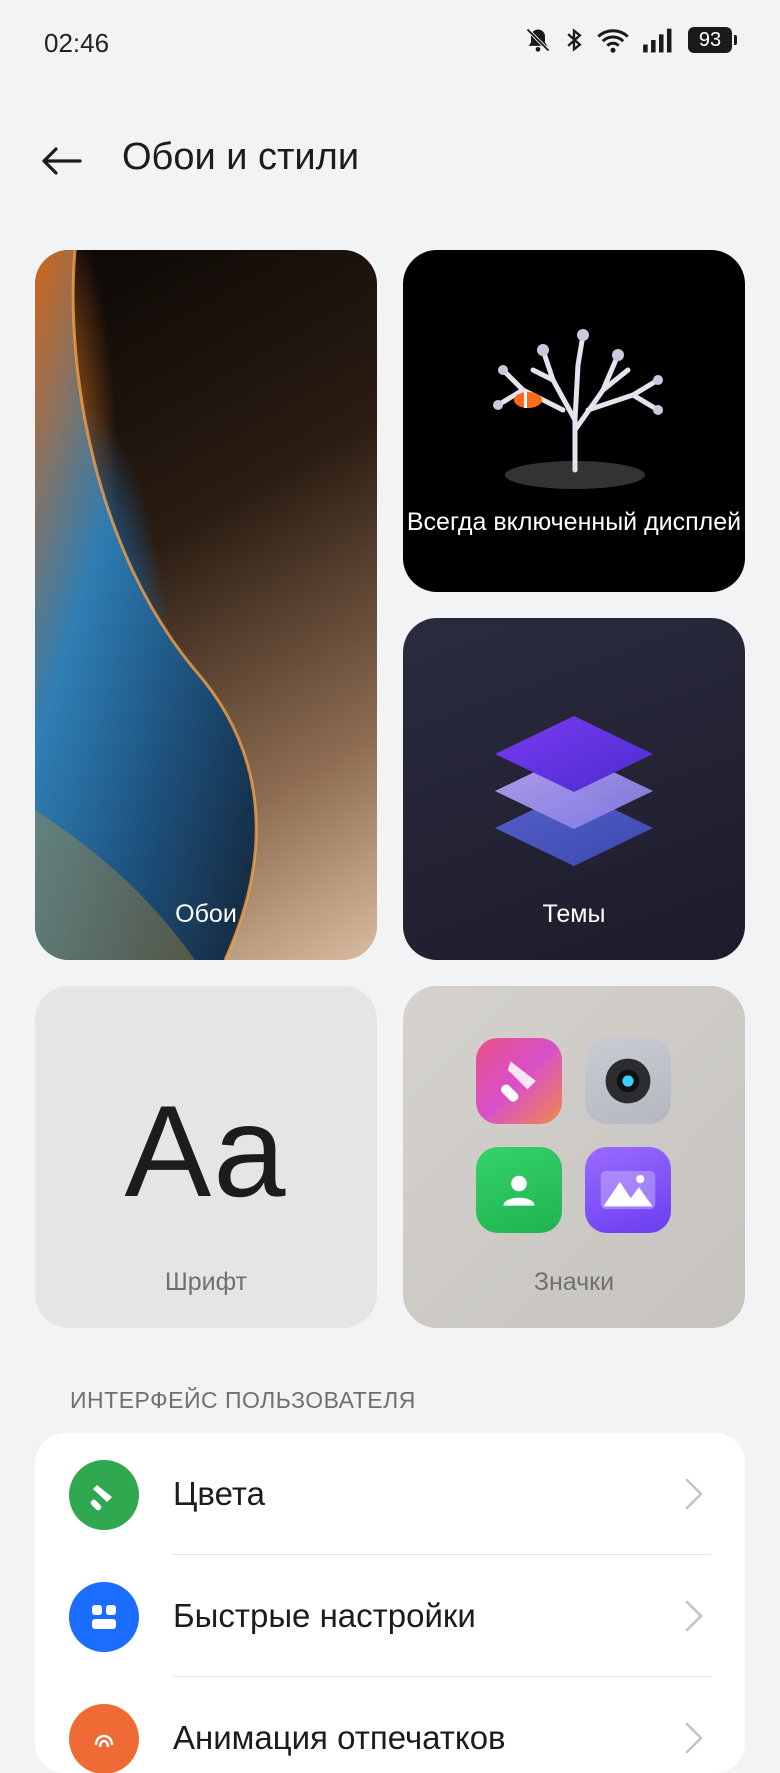 This screenshot has height=1773, width=780. What do you see at coordinates (574, 1157) in the screenshot?
I see `icons-tile: Значки` at bounding box center [574, 1157].